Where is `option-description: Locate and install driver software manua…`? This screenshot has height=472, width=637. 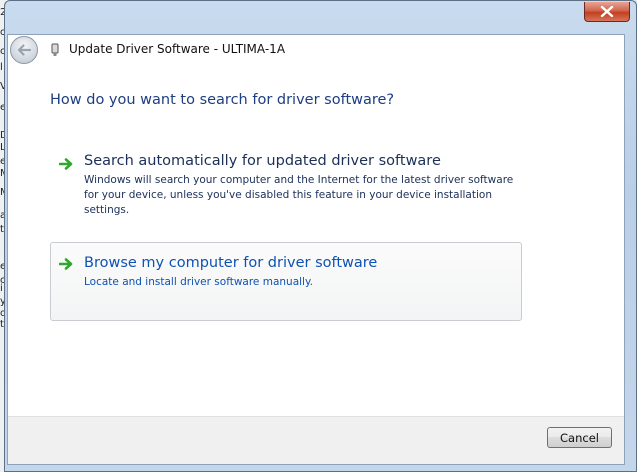
option-description: Locate and install driver software manua… is located at coordinates (199, 282).